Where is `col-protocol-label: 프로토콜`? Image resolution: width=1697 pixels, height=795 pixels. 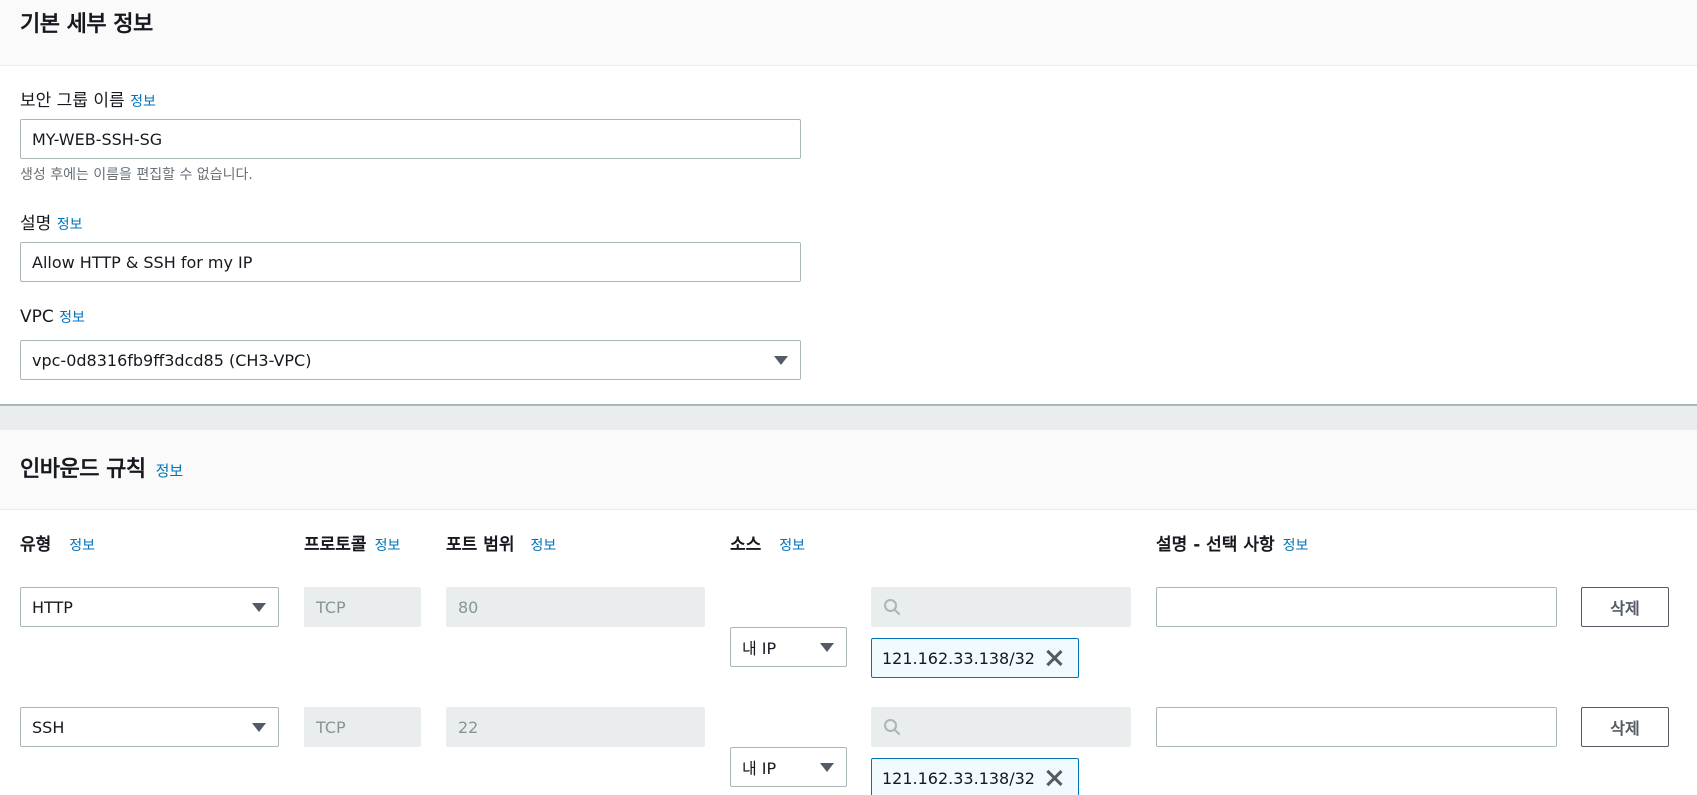
col-protocol-label: 프로토콜 is located at coordinates (335, 545).